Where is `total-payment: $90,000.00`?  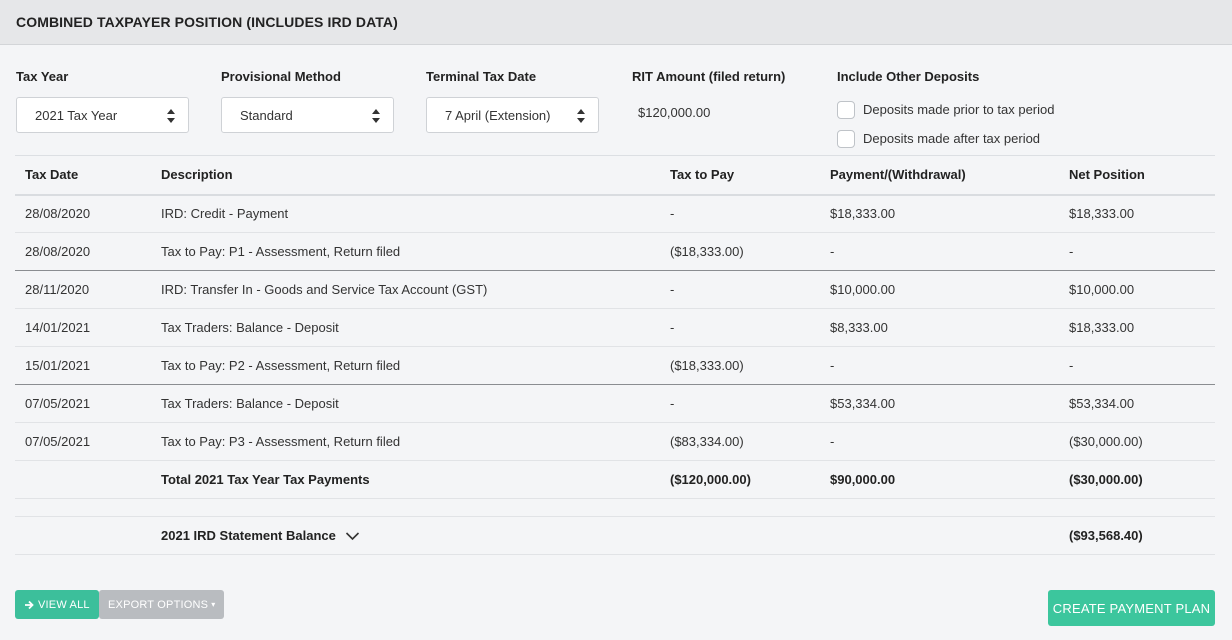 total-payment: $90,000.00 is located at coordinates (939, 479).